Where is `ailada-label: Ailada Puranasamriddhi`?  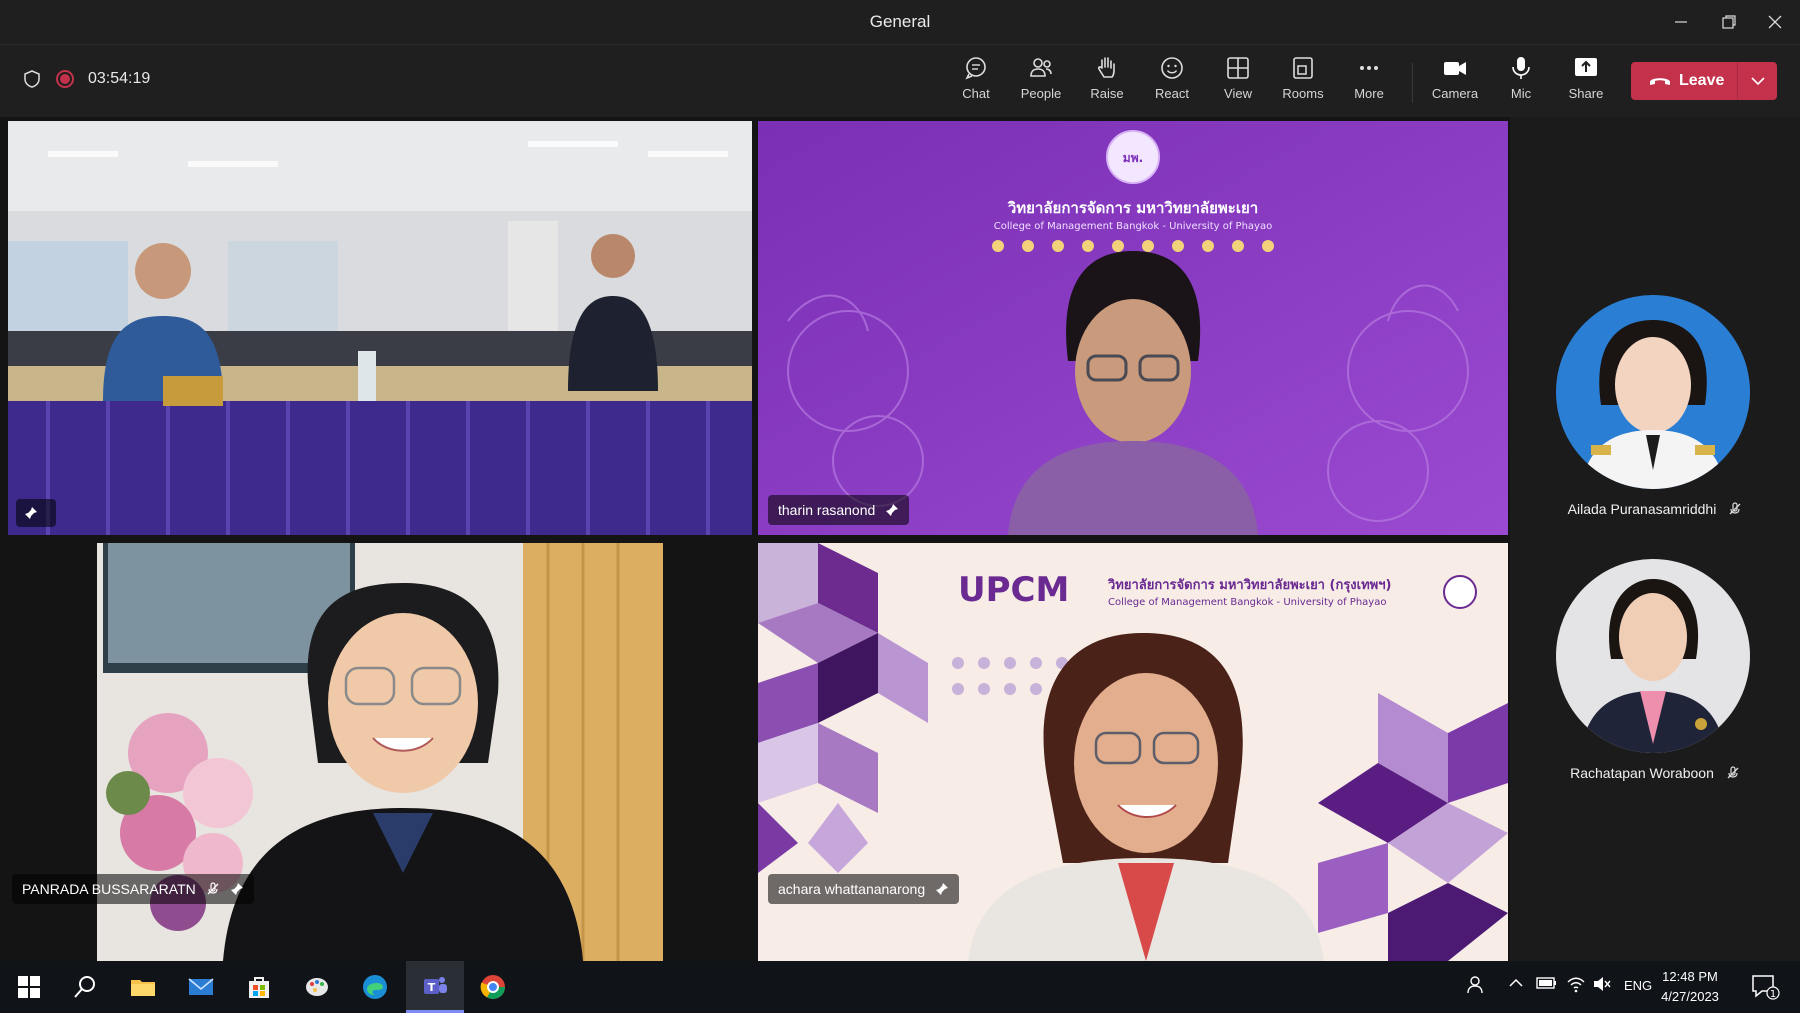
ailada-label: Ailada Puranasamriddhi is located at coordinates (1655, 509).